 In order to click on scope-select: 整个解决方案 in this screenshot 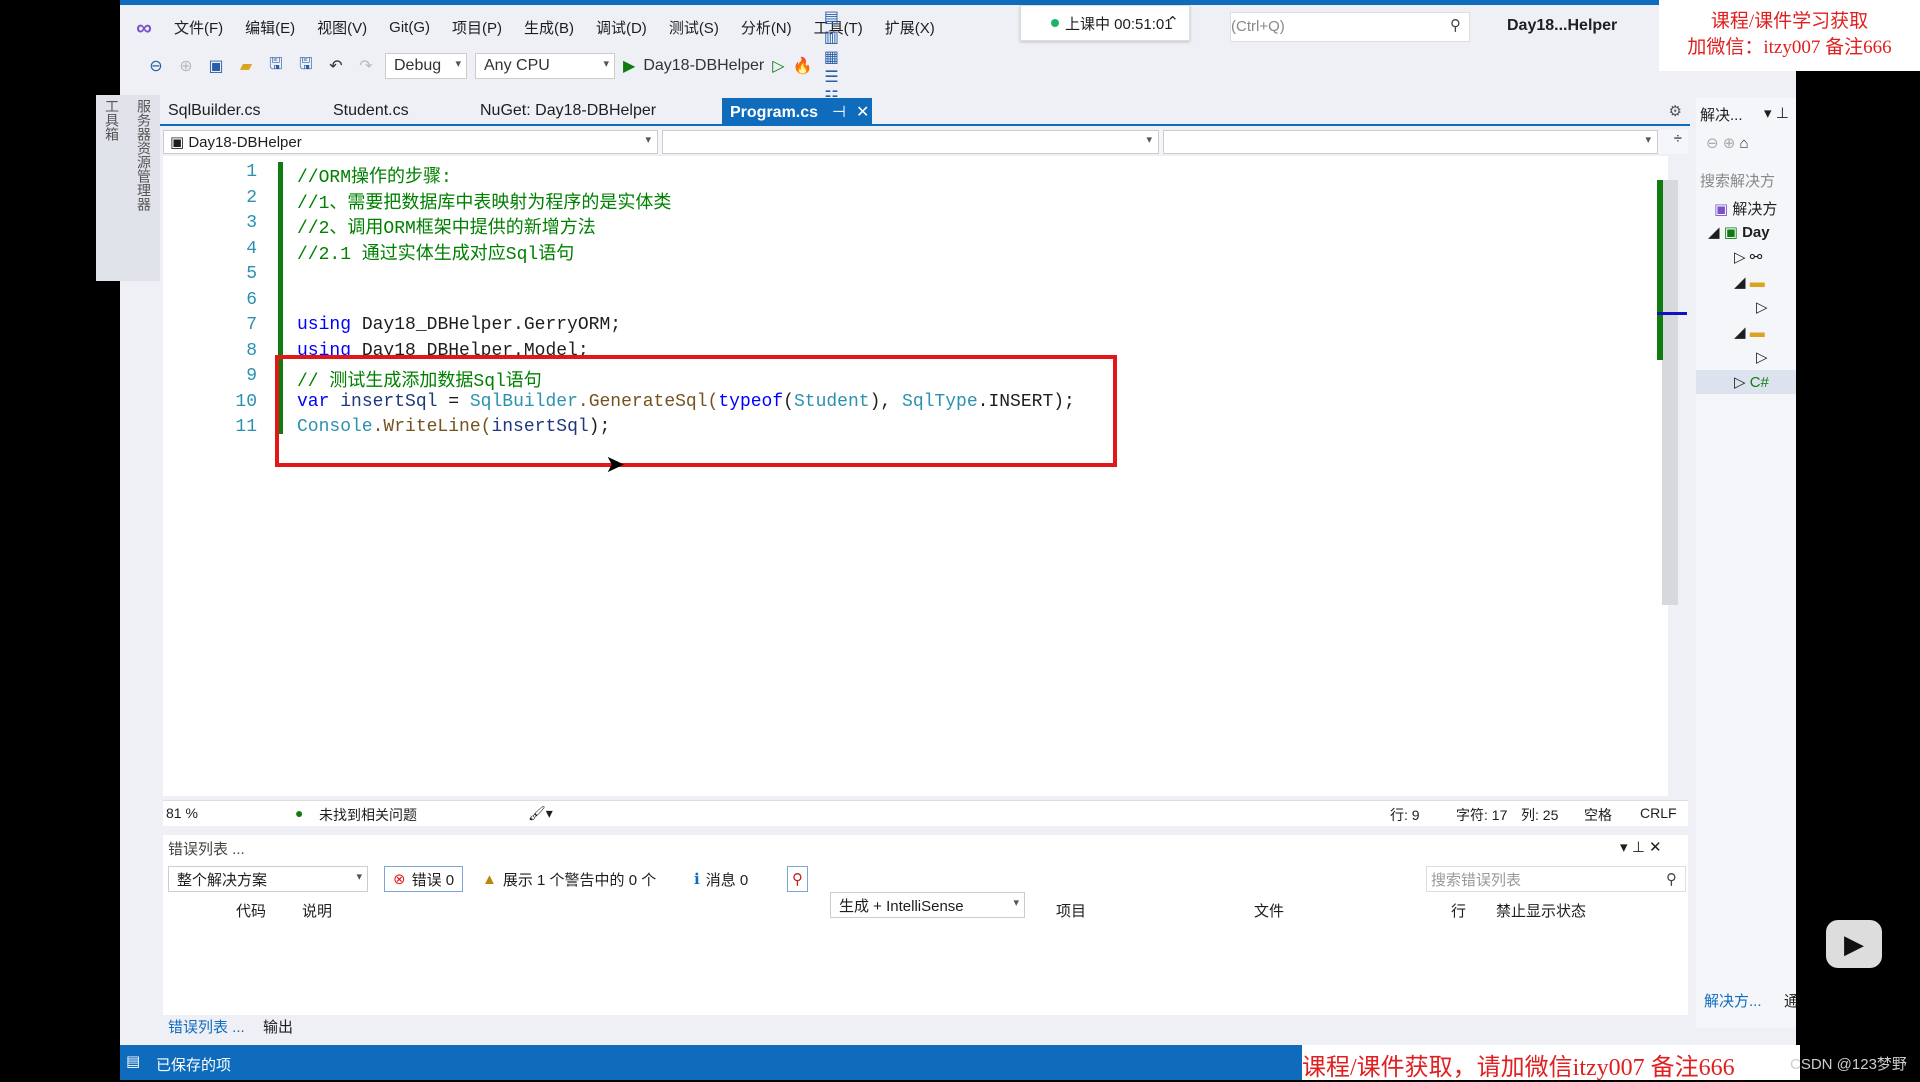, I will do `click(268, 879)`.